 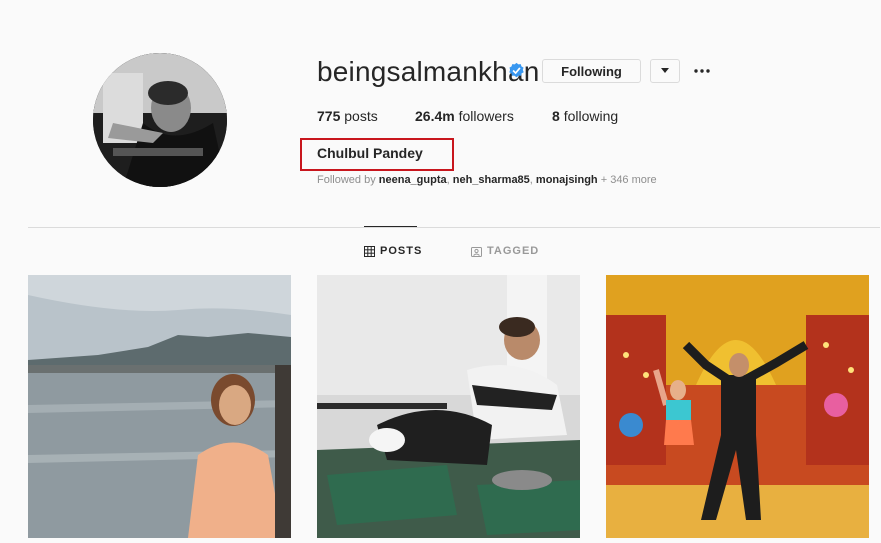 I want to click on tabs-divider, so click(x=454, y=227).